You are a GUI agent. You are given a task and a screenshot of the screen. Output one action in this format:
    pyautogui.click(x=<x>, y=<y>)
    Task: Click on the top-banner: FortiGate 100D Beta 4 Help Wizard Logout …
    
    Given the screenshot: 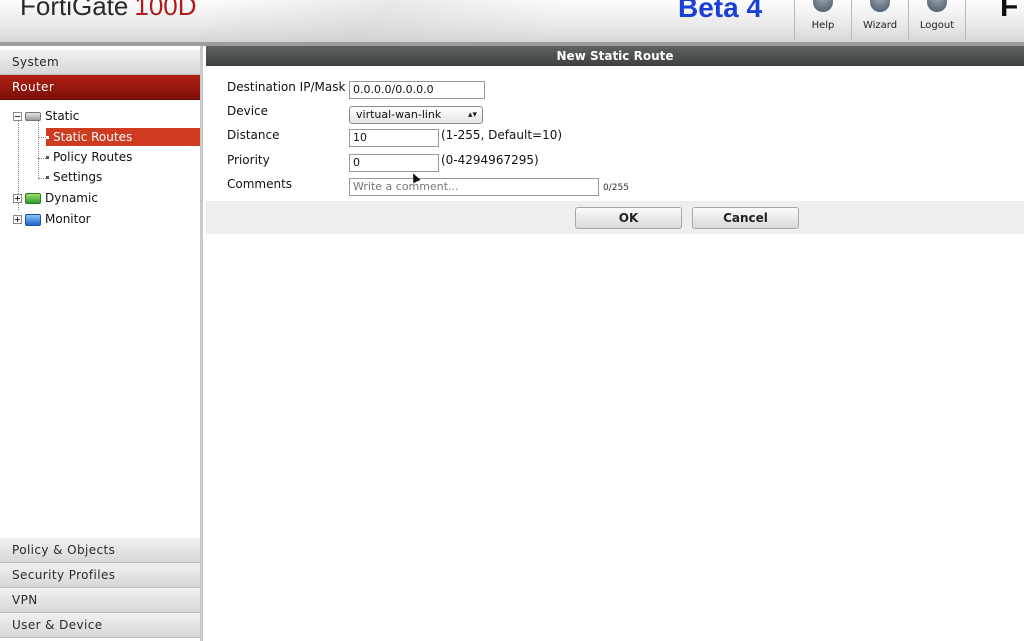 What is the action you would take?
    pyautogui.click(x=512, y=21)
    